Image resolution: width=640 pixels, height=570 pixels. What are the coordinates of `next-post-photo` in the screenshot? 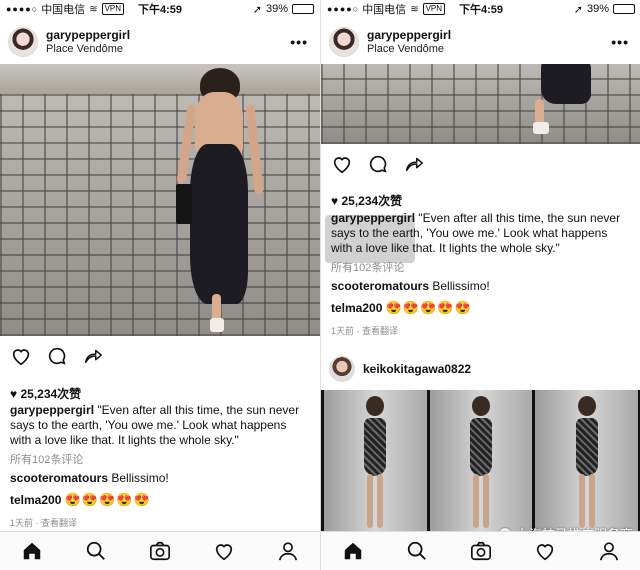 It's located at (480, 460).